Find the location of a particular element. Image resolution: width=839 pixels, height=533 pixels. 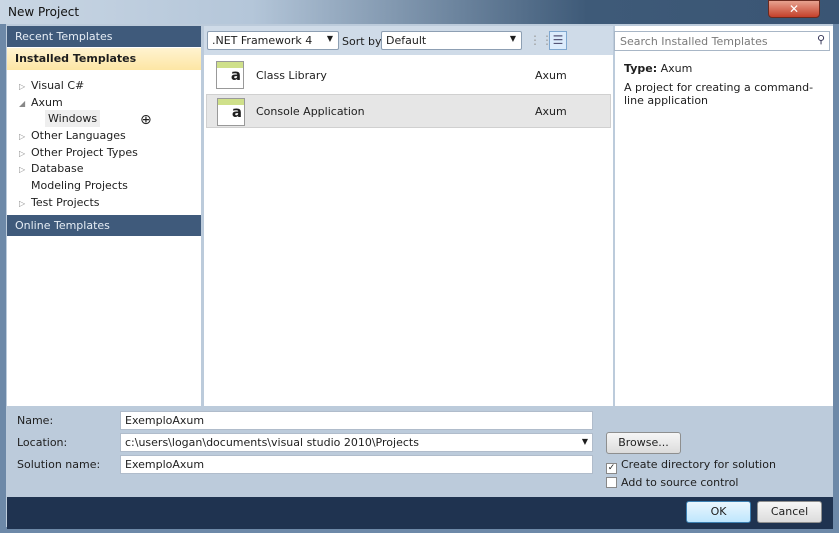

framework-select: .NET Framework 4 ▼ is located at coordinates (273, 40).